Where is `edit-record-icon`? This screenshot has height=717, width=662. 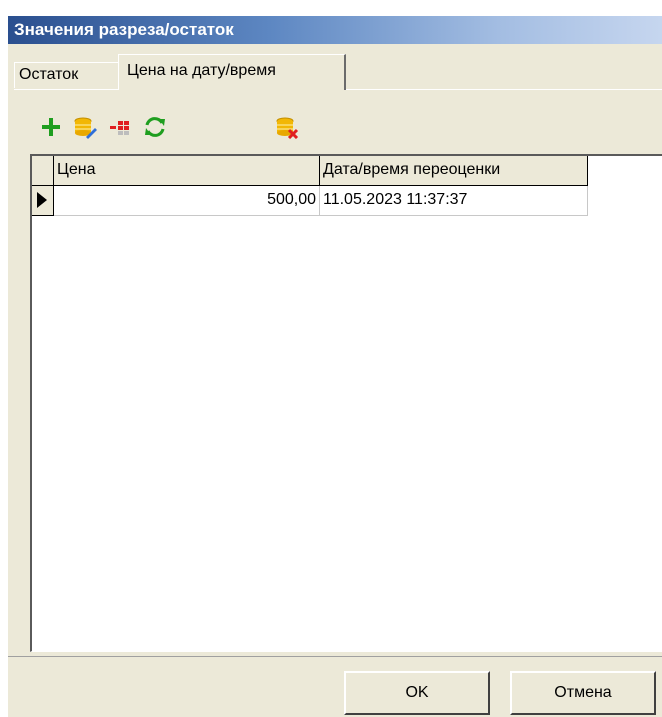
edit-record-icon is located at coordinates (85, 127).